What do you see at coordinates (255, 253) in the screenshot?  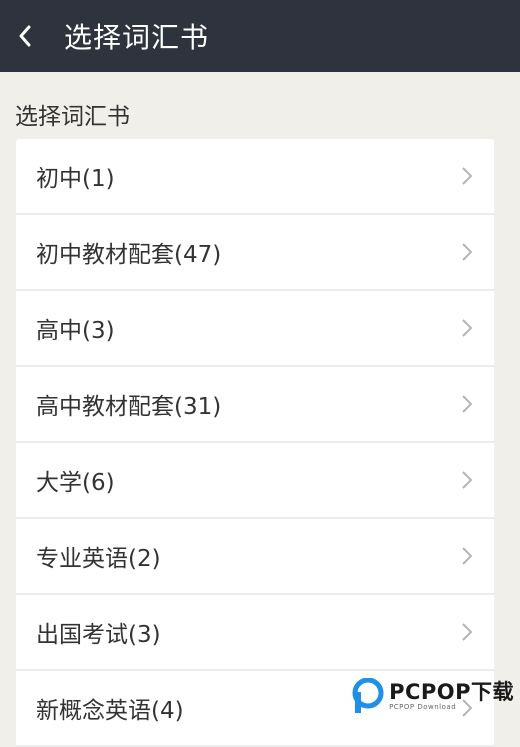 I see `list-item-junior-textbook: 初中教材配套(47)` at bounding box center [255, 253].